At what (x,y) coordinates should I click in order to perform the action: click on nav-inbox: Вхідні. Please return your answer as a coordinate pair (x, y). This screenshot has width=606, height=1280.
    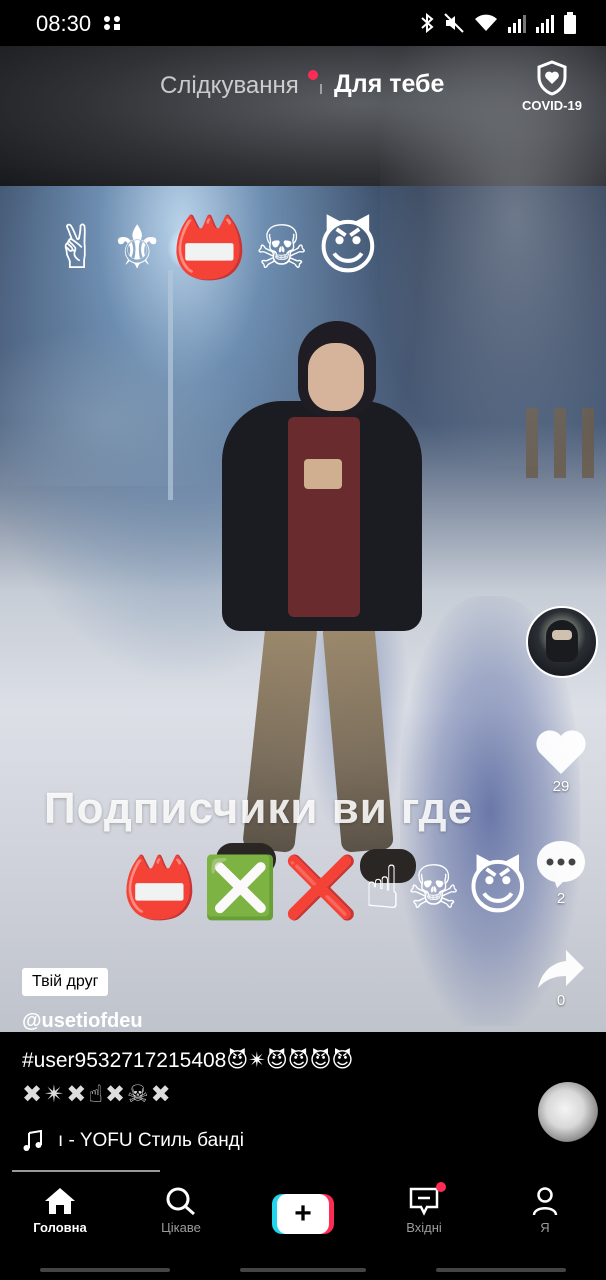
    Looking at the image, I should click on (424, 1208).